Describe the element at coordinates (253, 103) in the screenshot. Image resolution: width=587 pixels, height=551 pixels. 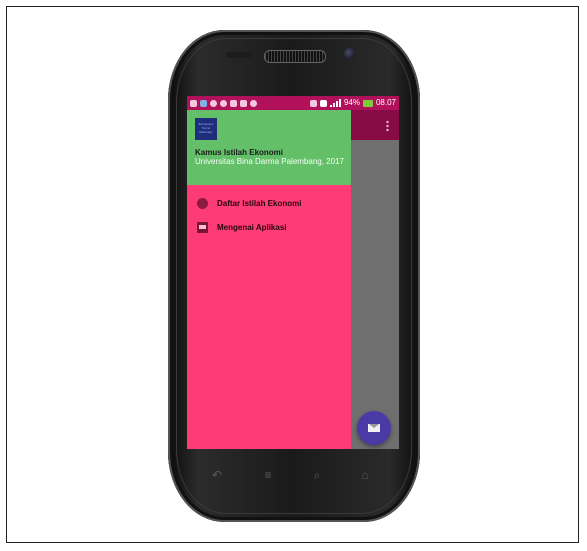
I see `instagram-icon` at that location.